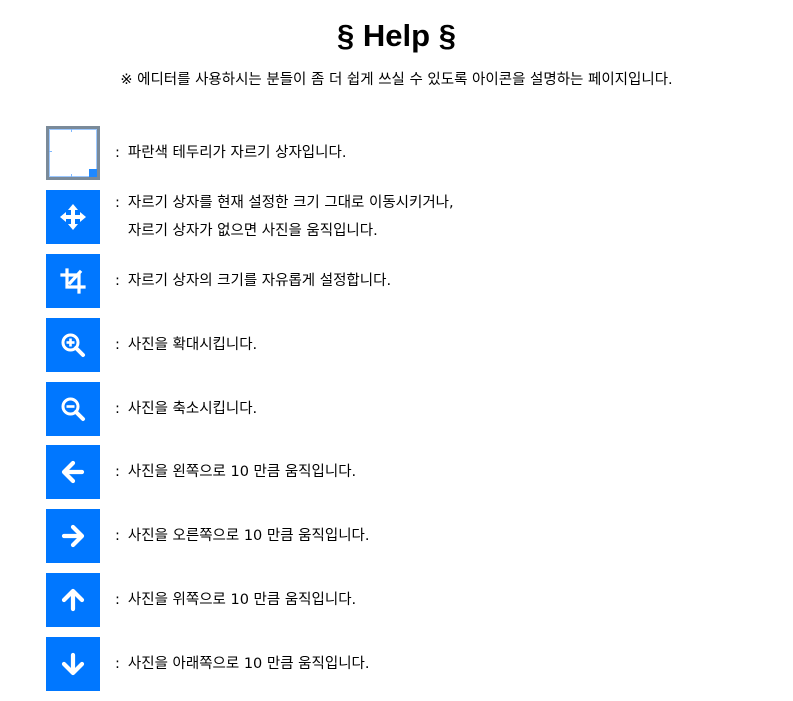 The width and height of the screenshot is (793, 701). What do you see at coordinates (406, 153) in the screenshot?
I see `help-item-crop-box: : 파란색 테두리가 자르기 상자입니다.` at bounding box center [406, 153].